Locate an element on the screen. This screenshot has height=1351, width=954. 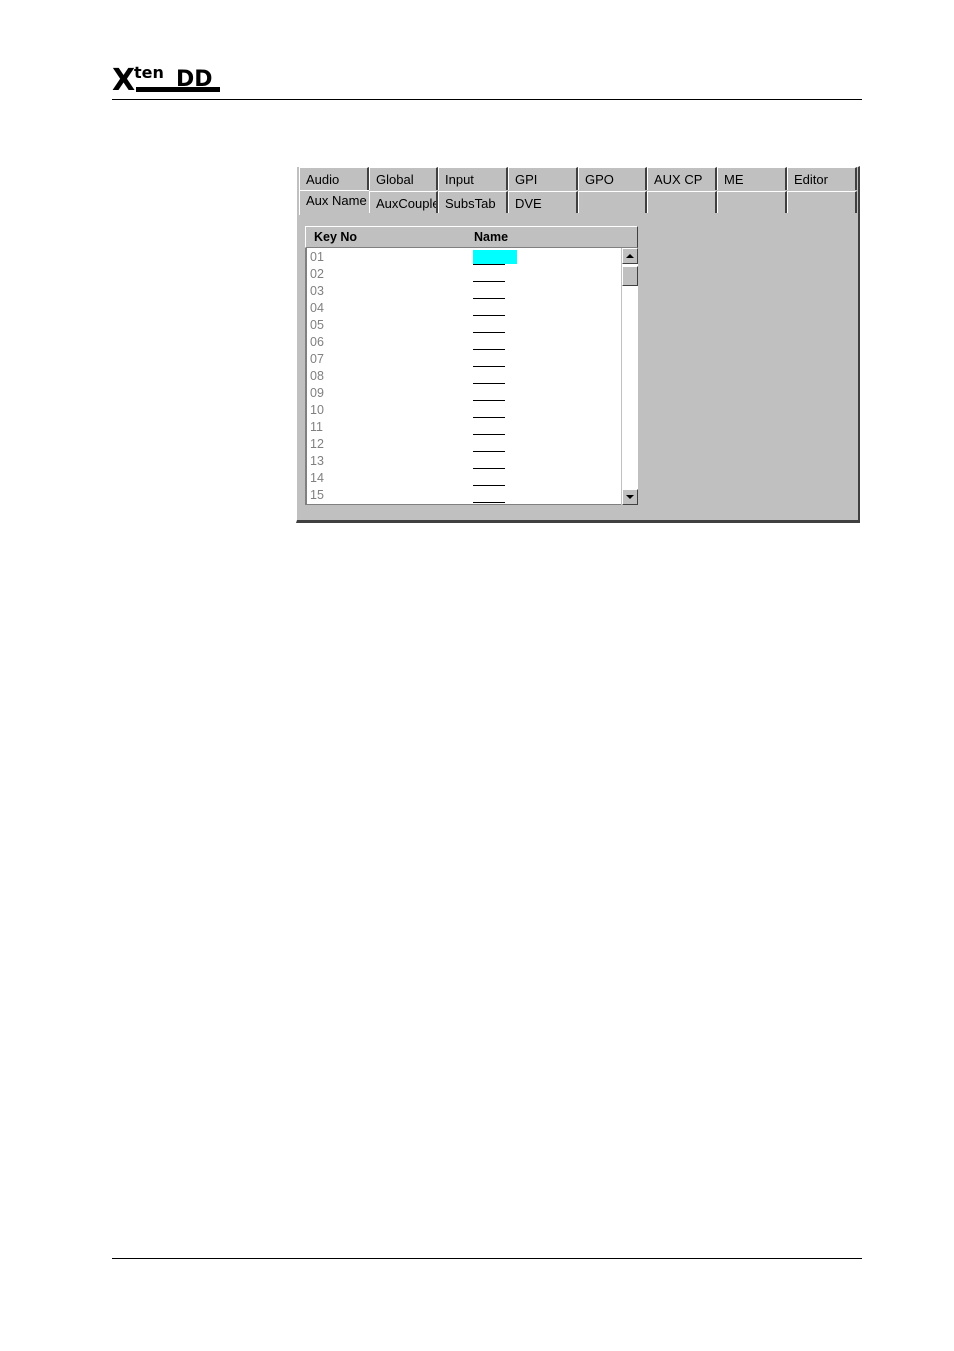
table-row: 13 is located at coordinates (464, 461).